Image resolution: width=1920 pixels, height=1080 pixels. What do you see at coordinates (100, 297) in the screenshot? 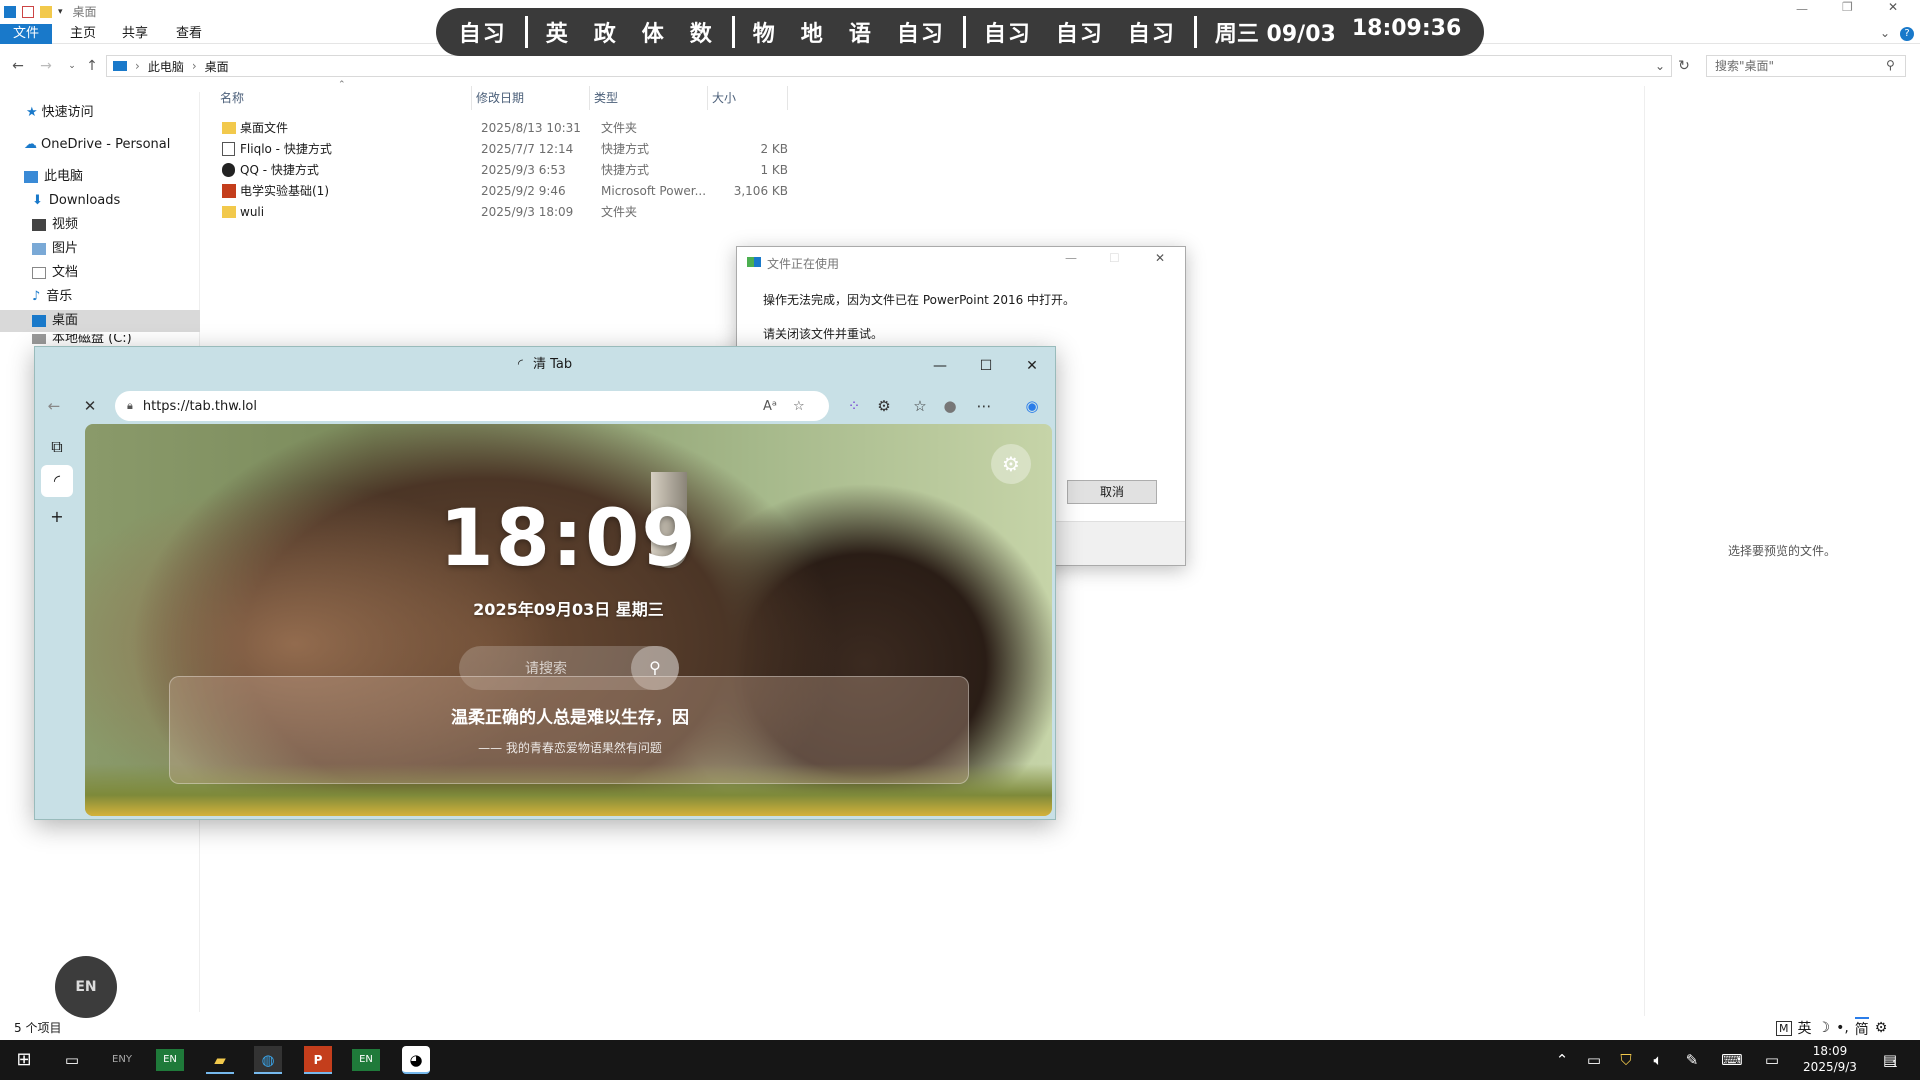
I see `sidebar-item-music: ♪ 音乐` at bounding box center [100, 297].